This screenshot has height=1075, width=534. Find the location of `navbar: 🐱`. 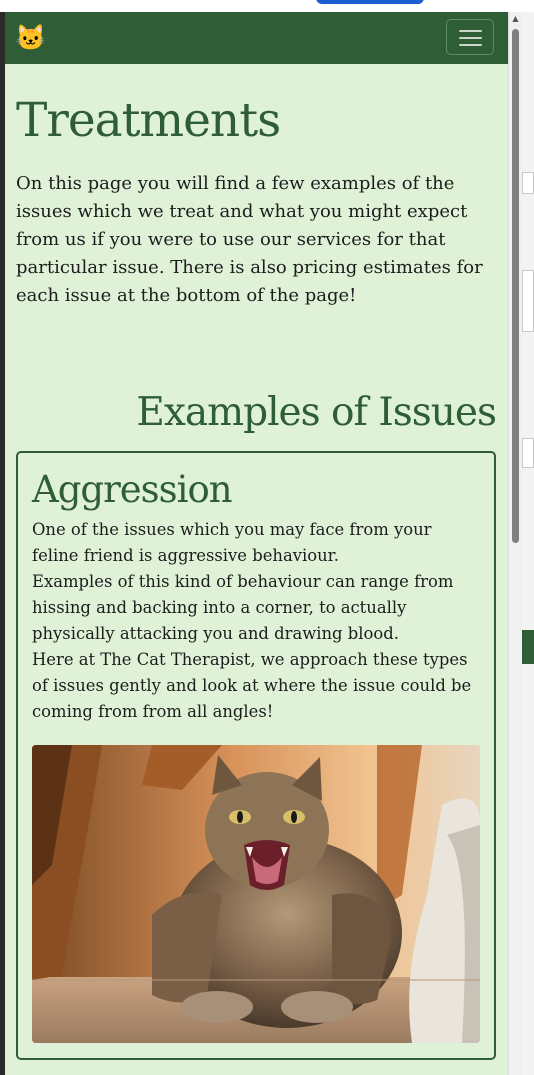

navbar: 🐱 is located at coordinates (256, 38).